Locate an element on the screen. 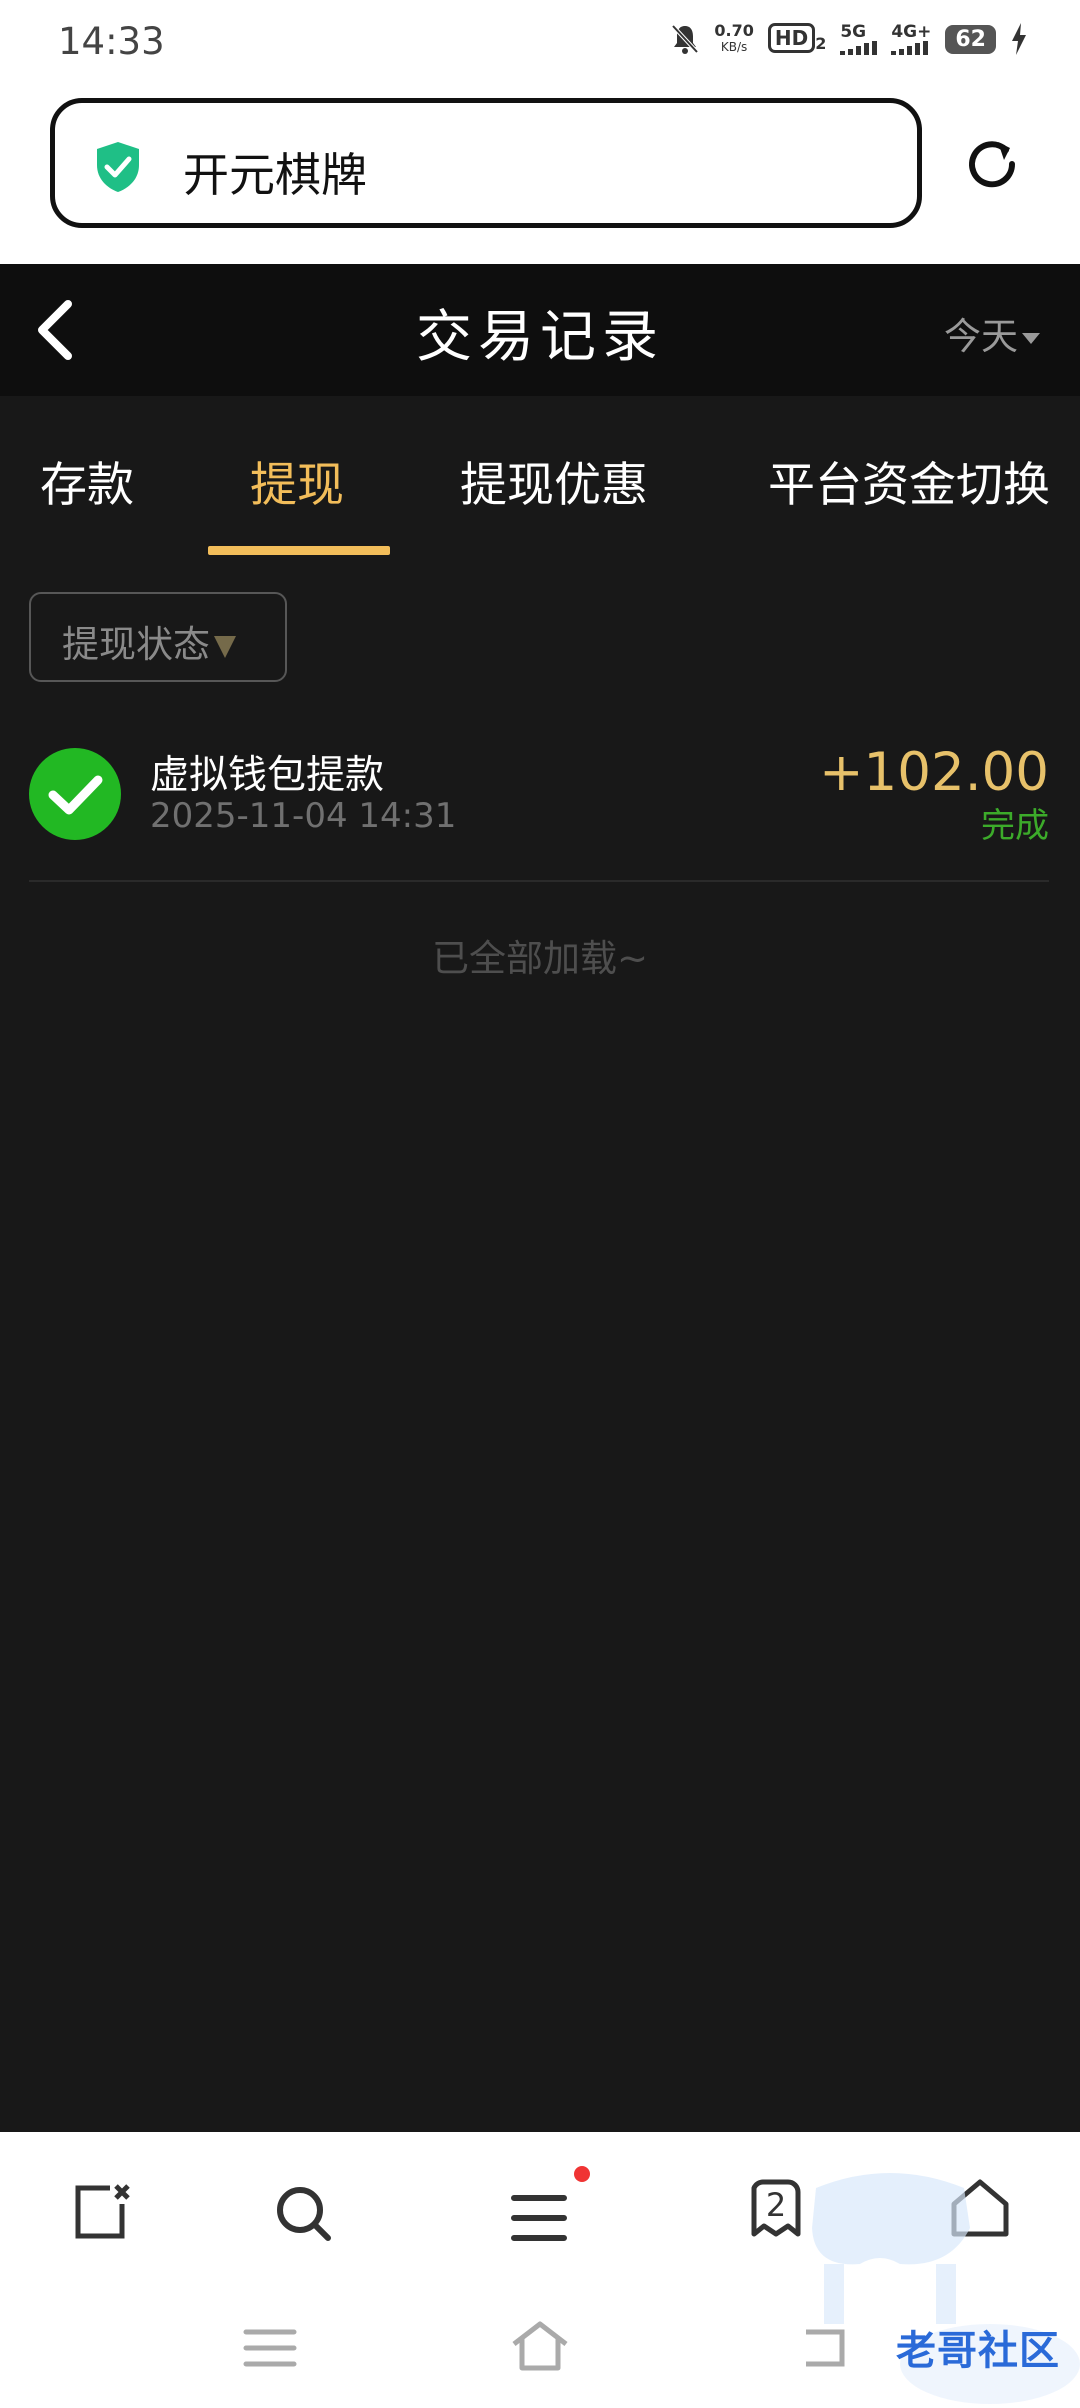 This screenshot has width=1080, height=2408. watermark-text: 老哥社区 is located at coordinates (978, 2351).